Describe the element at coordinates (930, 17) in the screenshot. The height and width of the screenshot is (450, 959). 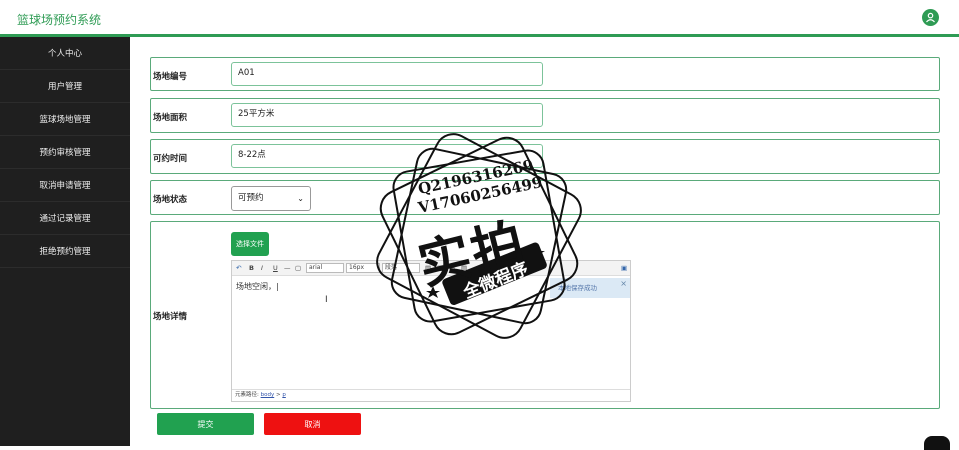
I see `user-avatar-icon` at that location.